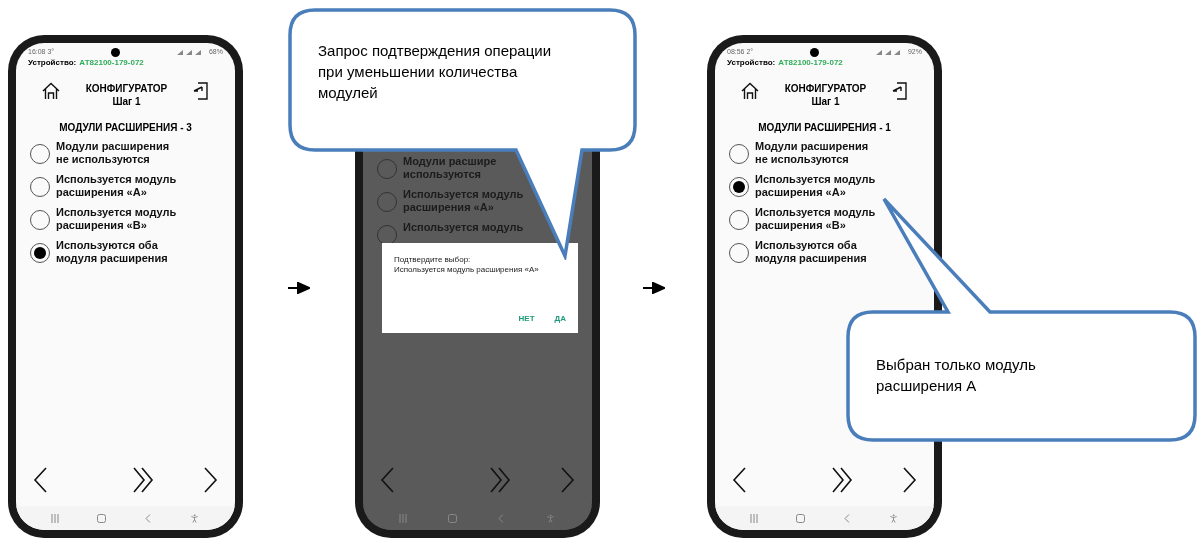 Image resolution: width=1204 pixels, height=540 pixels. I want to click on dialog-message: Используется модуль расширения «А», so click(467, 270).